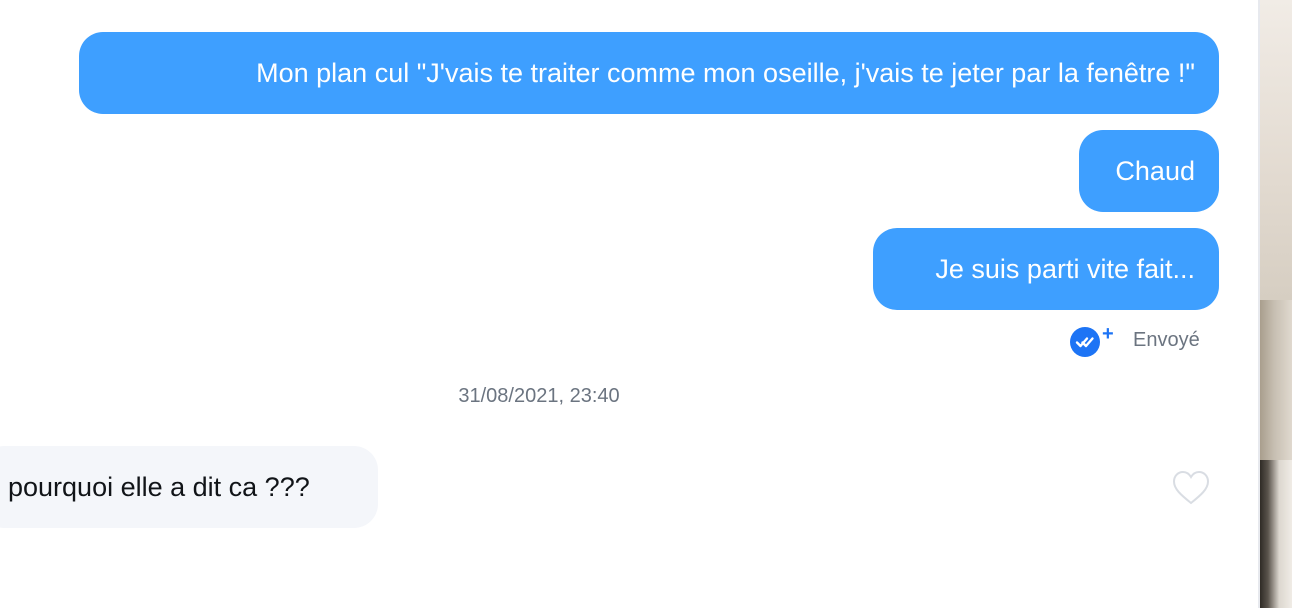 The height and width of the screenshot is (608, 1292). Describe the element at coordinates (1108, 334) in the screenshot. I see `plus-badge: +` at that location.